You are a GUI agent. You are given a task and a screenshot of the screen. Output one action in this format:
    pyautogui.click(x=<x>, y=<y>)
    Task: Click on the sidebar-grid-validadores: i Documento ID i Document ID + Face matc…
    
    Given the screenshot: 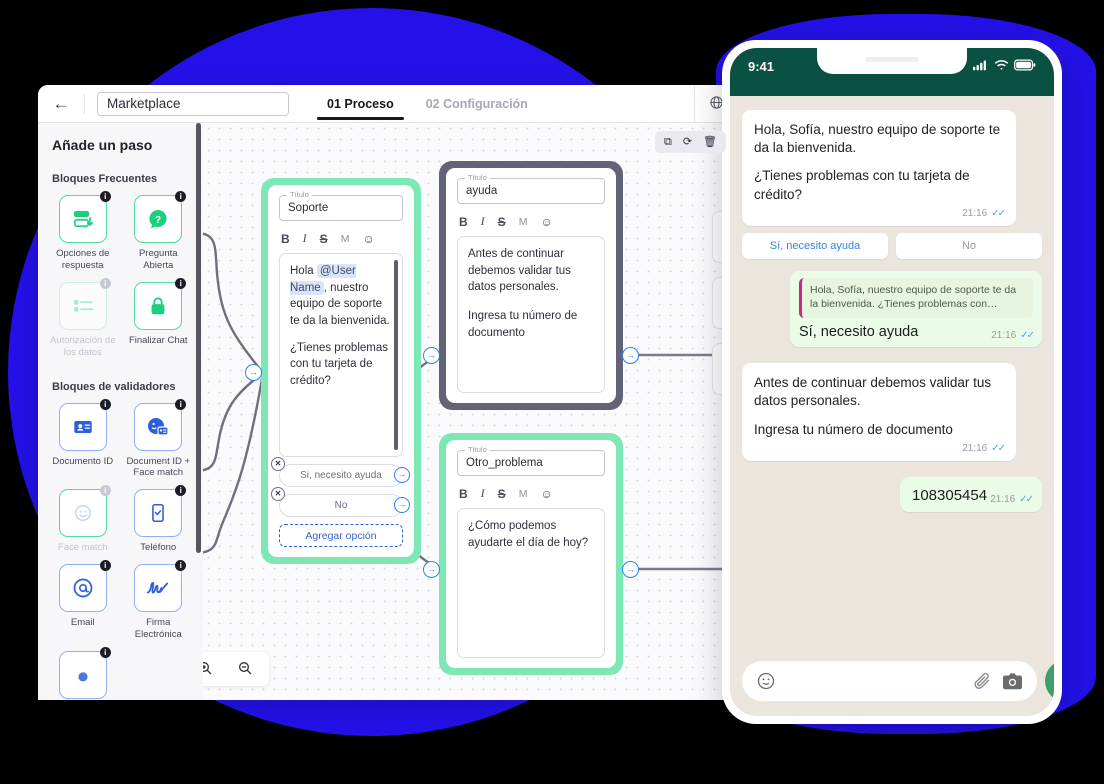 What is the action you would take?
    pyautogui.click(x=120, y=548)
    